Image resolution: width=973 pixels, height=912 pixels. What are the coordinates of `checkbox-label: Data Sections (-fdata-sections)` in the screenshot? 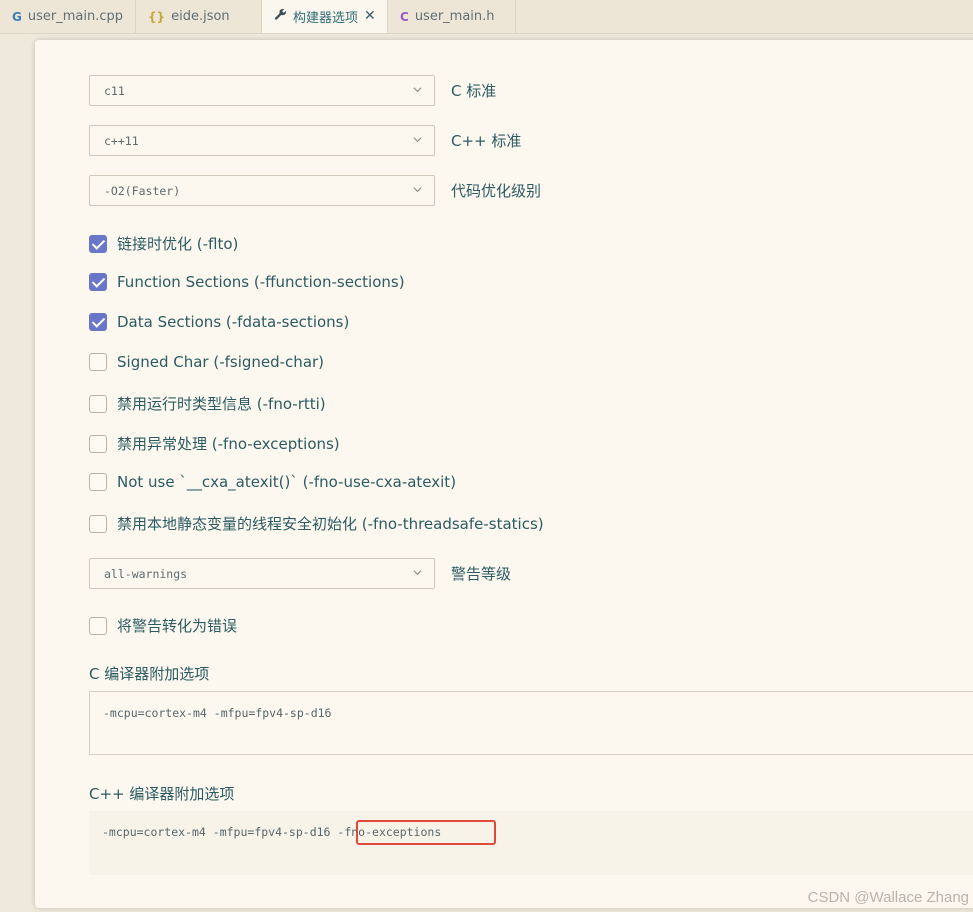 It's located at (233, 322).